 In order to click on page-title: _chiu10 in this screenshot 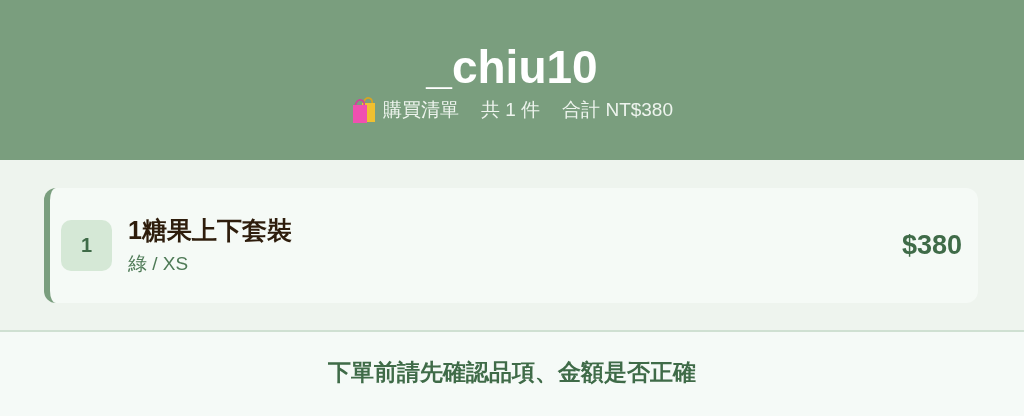, I will do `click(512, 67)`.